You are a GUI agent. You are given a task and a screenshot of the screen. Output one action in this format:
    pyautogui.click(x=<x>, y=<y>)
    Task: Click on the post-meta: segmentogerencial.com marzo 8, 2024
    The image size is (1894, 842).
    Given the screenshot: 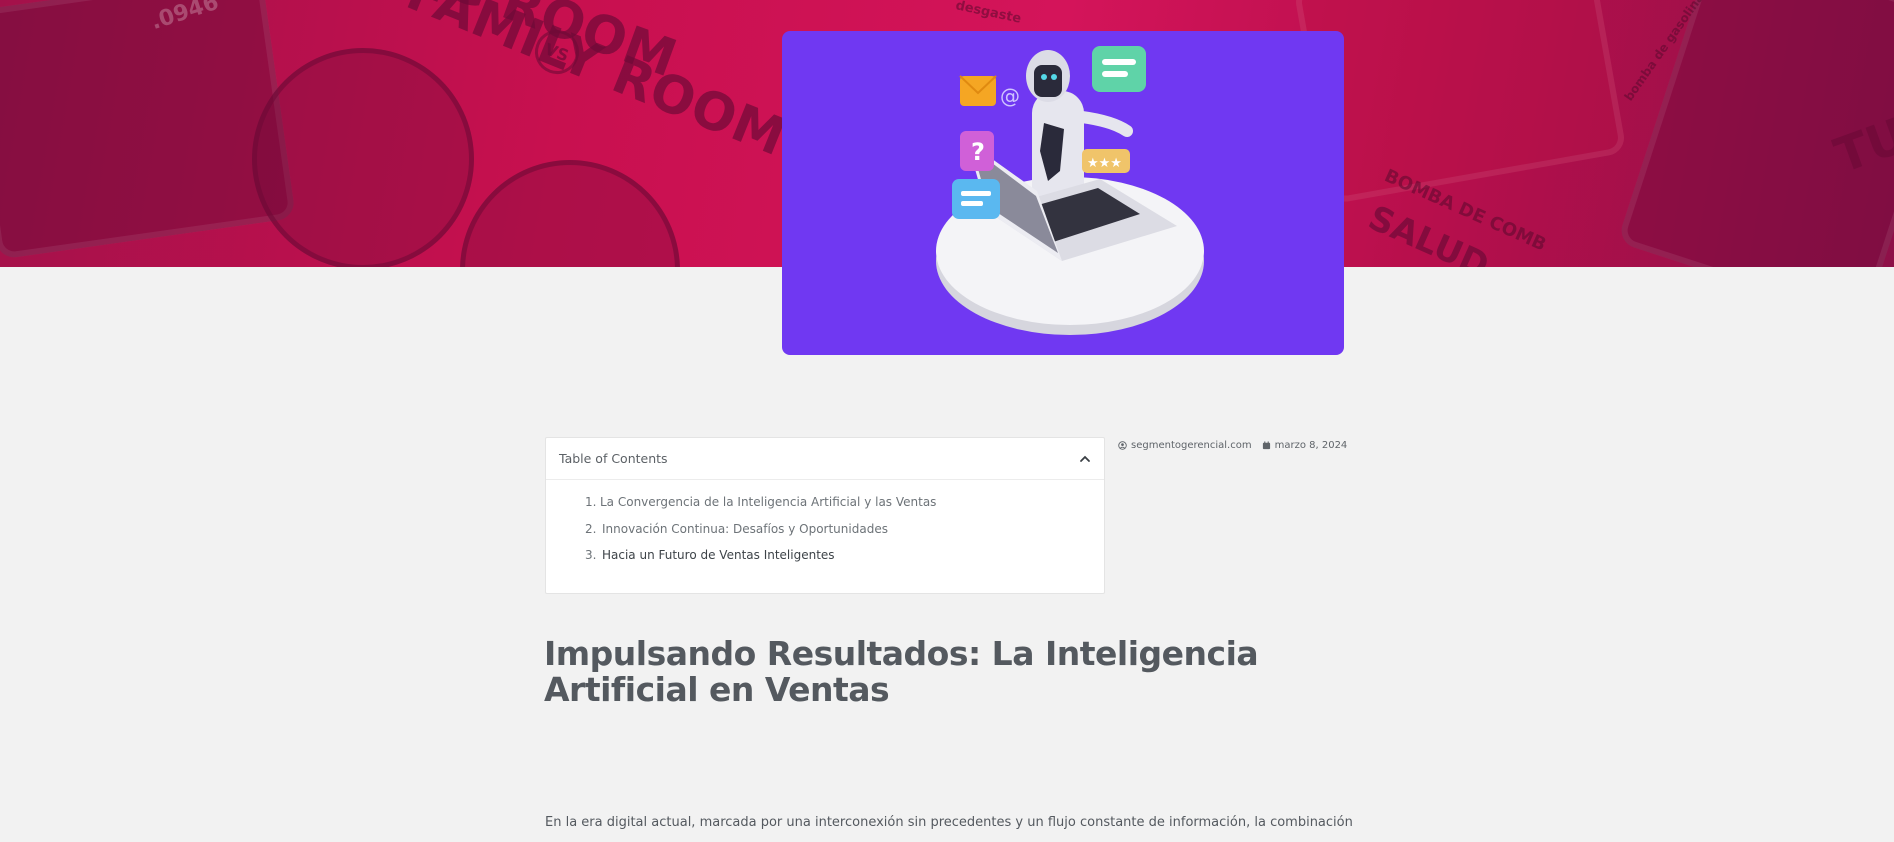 What is the action you would take?
    pyautogui.click(x=1232, y=445)
    